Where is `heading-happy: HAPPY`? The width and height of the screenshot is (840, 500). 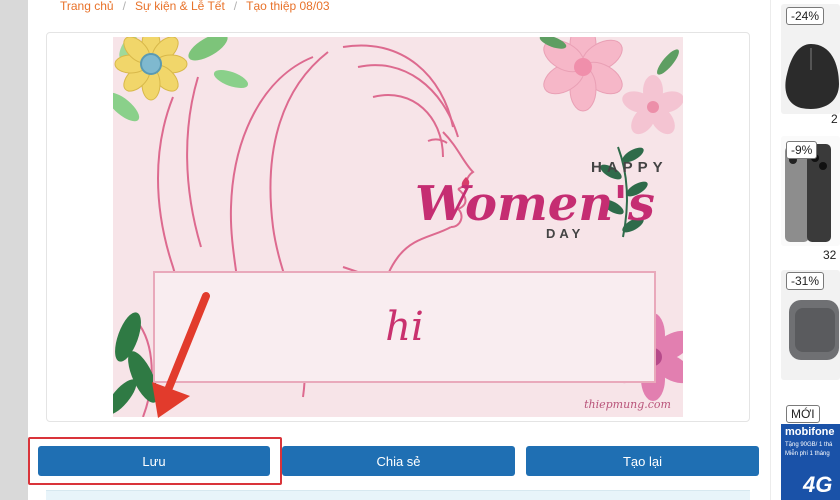
heading-happy: HAPPY is located at coordinates (629, 167).